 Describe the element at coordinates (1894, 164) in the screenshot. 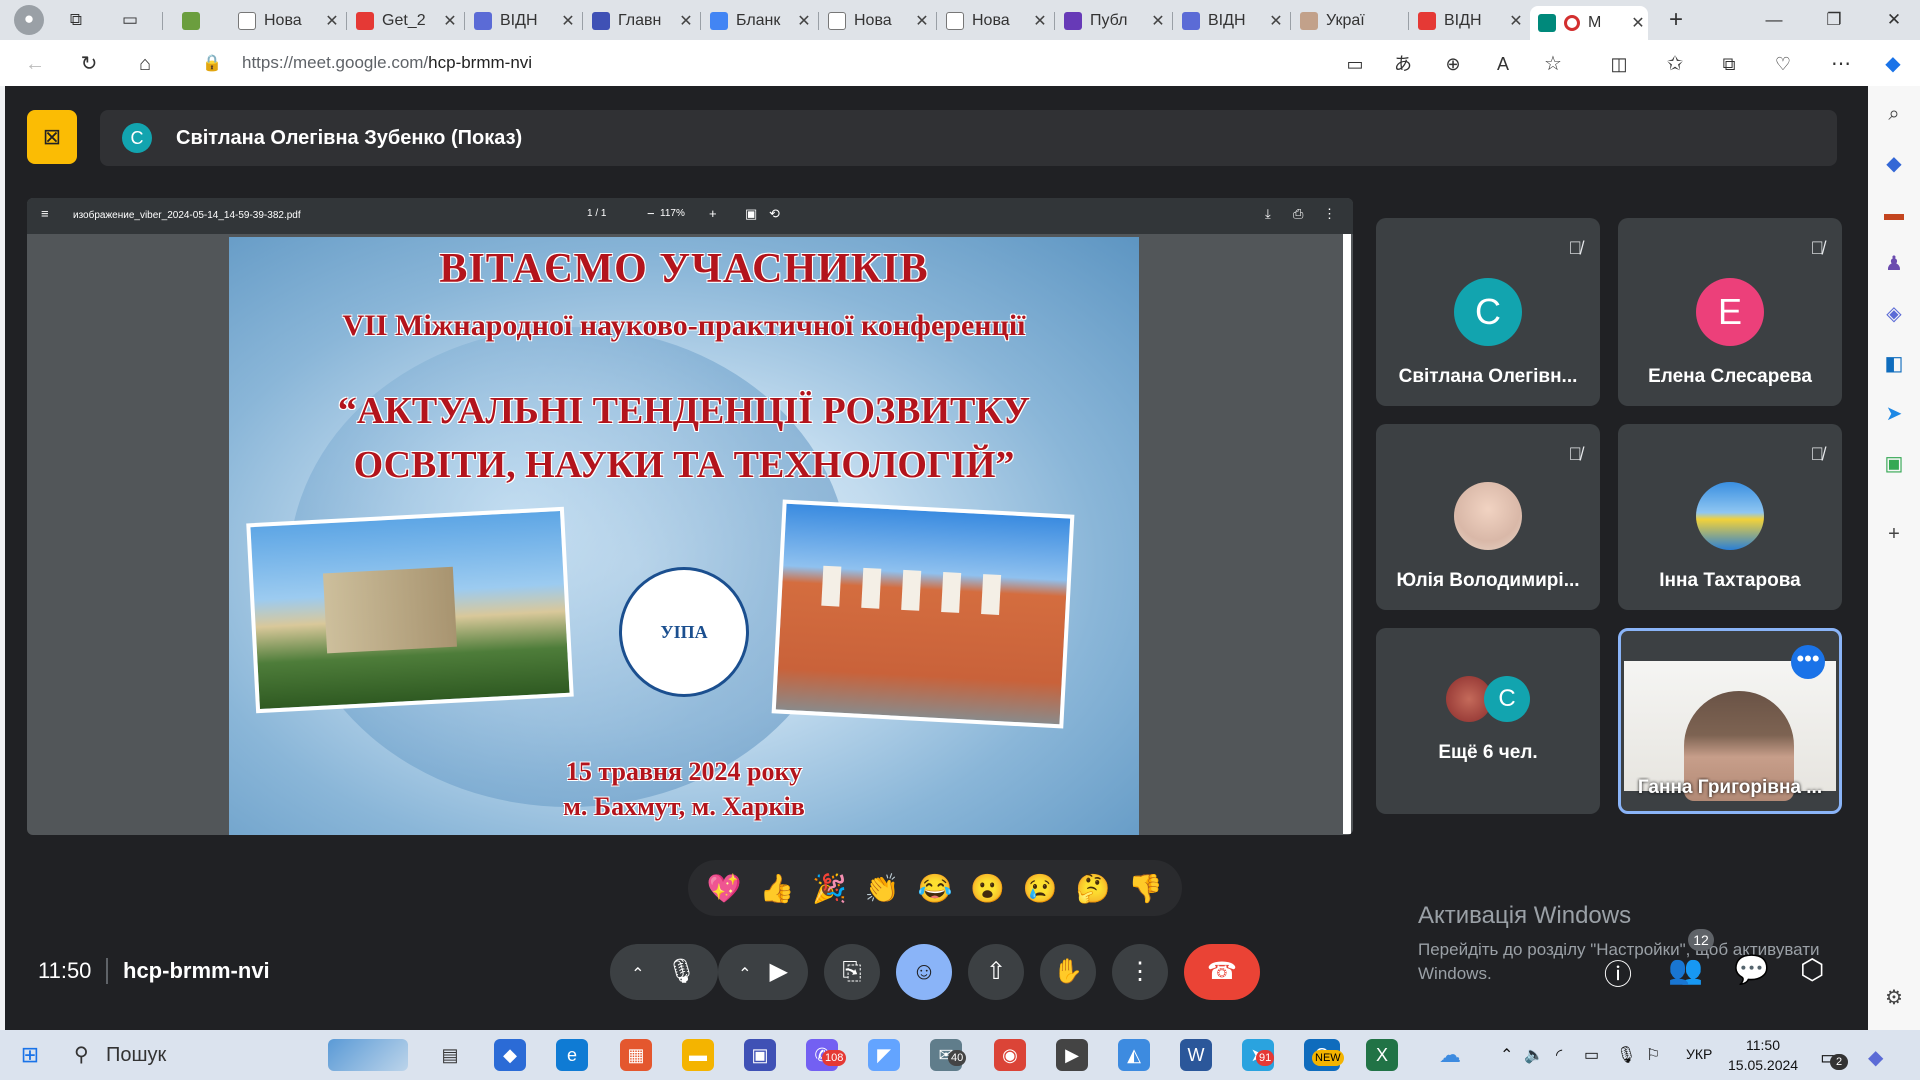

I see `shopping-icon: ◆` at that location.